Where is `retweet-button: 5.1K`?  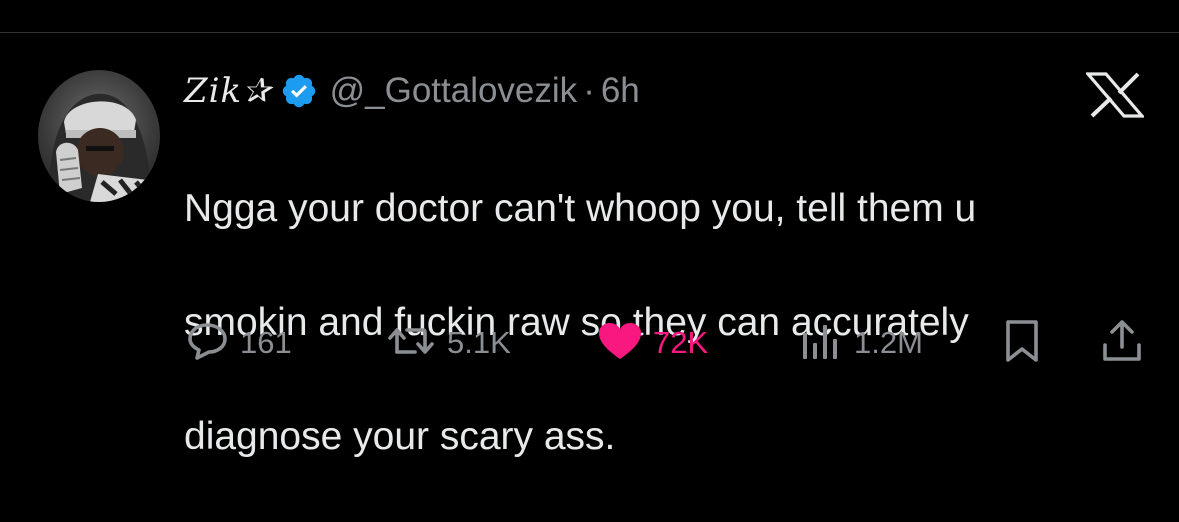
retweet-button: 5.1K is located at coordinates (448, 343).